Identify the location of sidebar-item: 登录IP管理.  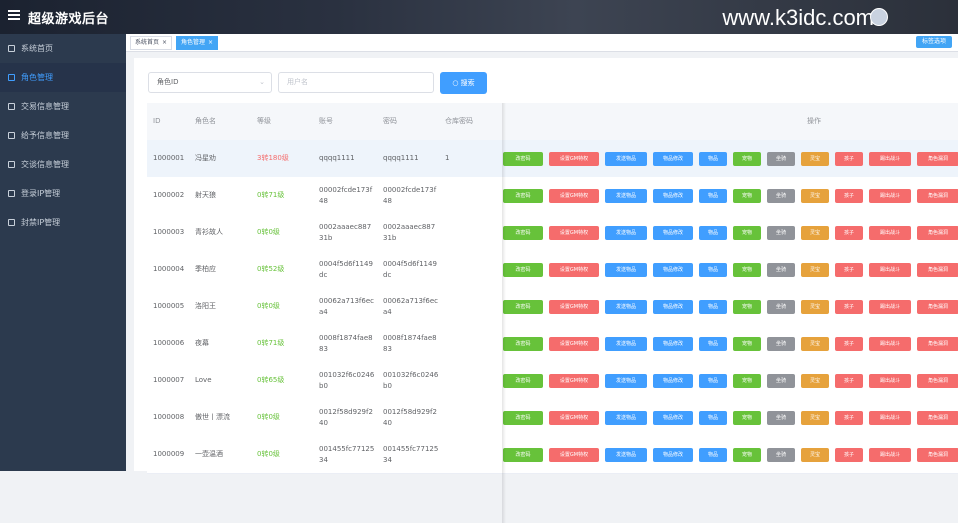
(63, 193).